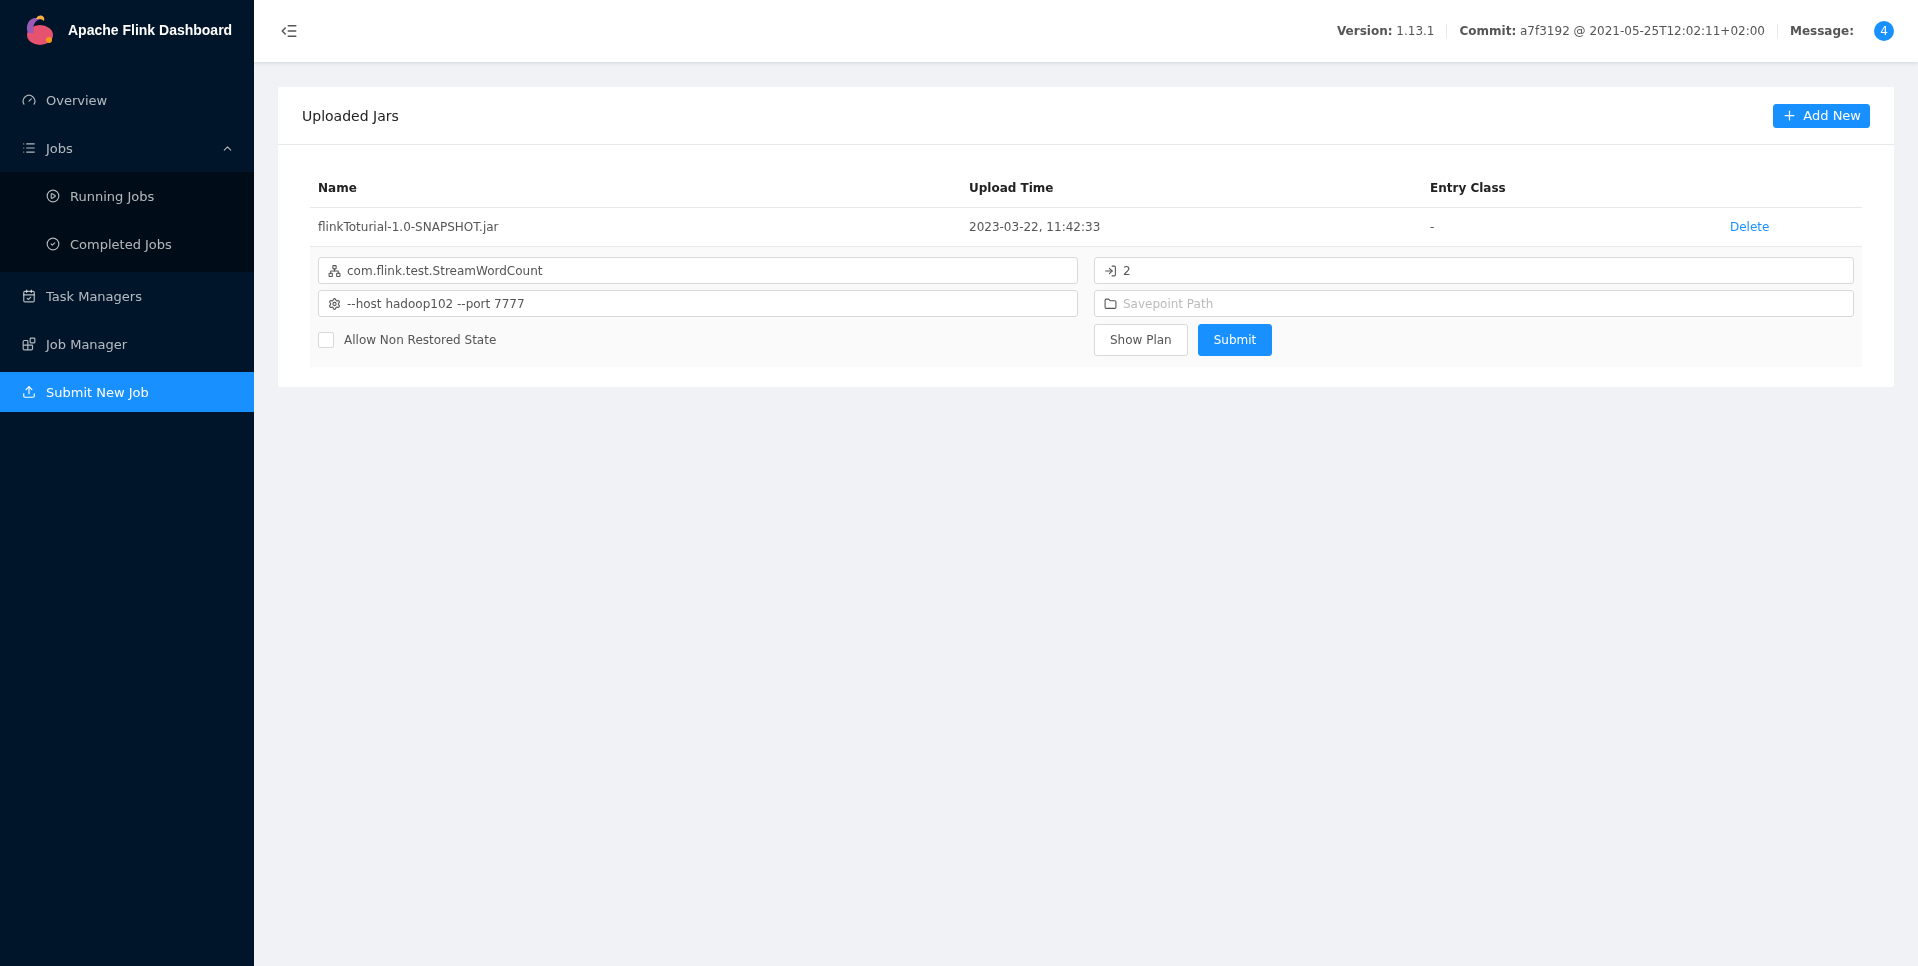 Image resolution: width=1918 pixels, height=966 pixels. Describe the element at coordinates (1468, 188) in the screenshot. I see `column-header: Entry Class` at that location.